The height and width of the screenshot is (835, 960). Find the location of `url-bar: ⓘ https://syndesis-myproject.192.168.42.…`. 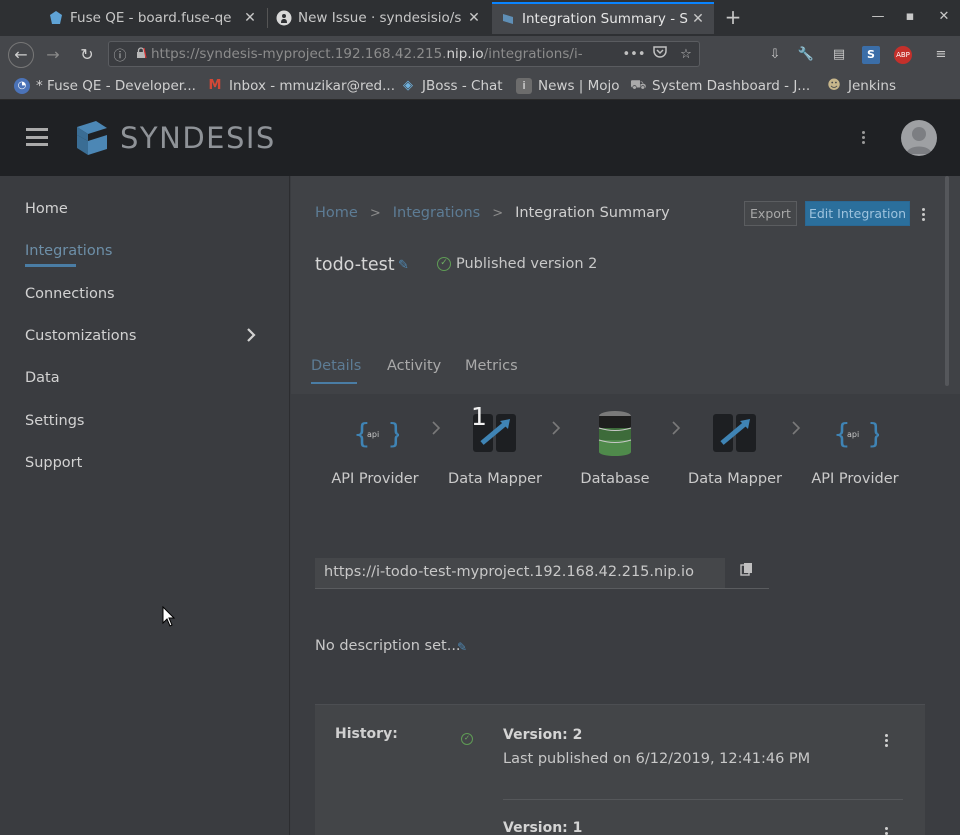

url-bar: ⓘ https://syndesis-myproject.192.168.42.… is located at coordinates (404, 54).